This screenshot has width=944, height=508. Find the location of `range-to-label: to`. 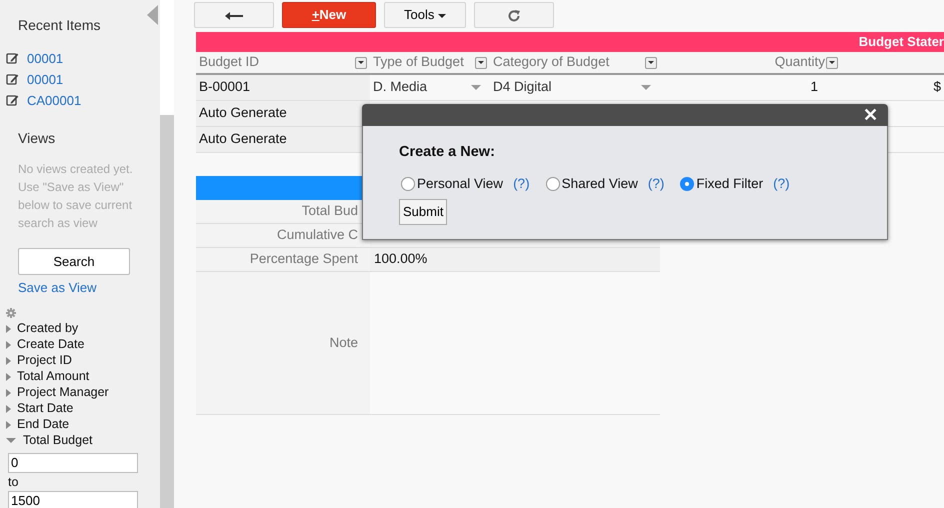

range-to-label: to is located at coordinates (14, 482).